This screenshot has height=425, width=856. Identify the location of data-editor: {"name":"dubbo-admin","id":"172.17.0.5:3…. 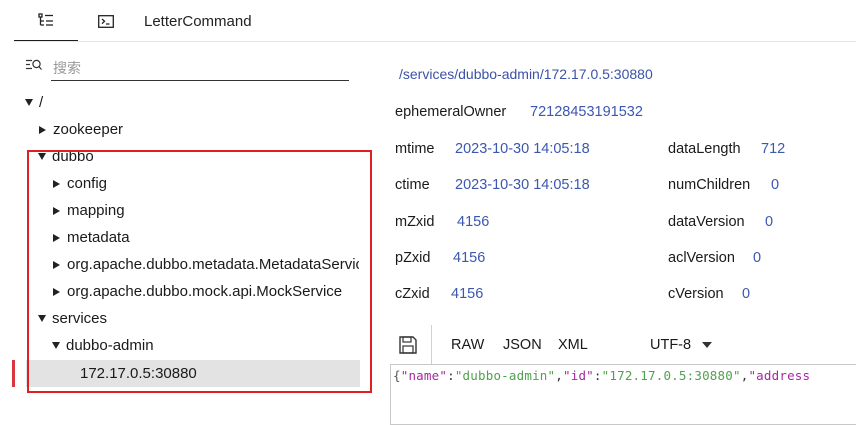
(623, 394).